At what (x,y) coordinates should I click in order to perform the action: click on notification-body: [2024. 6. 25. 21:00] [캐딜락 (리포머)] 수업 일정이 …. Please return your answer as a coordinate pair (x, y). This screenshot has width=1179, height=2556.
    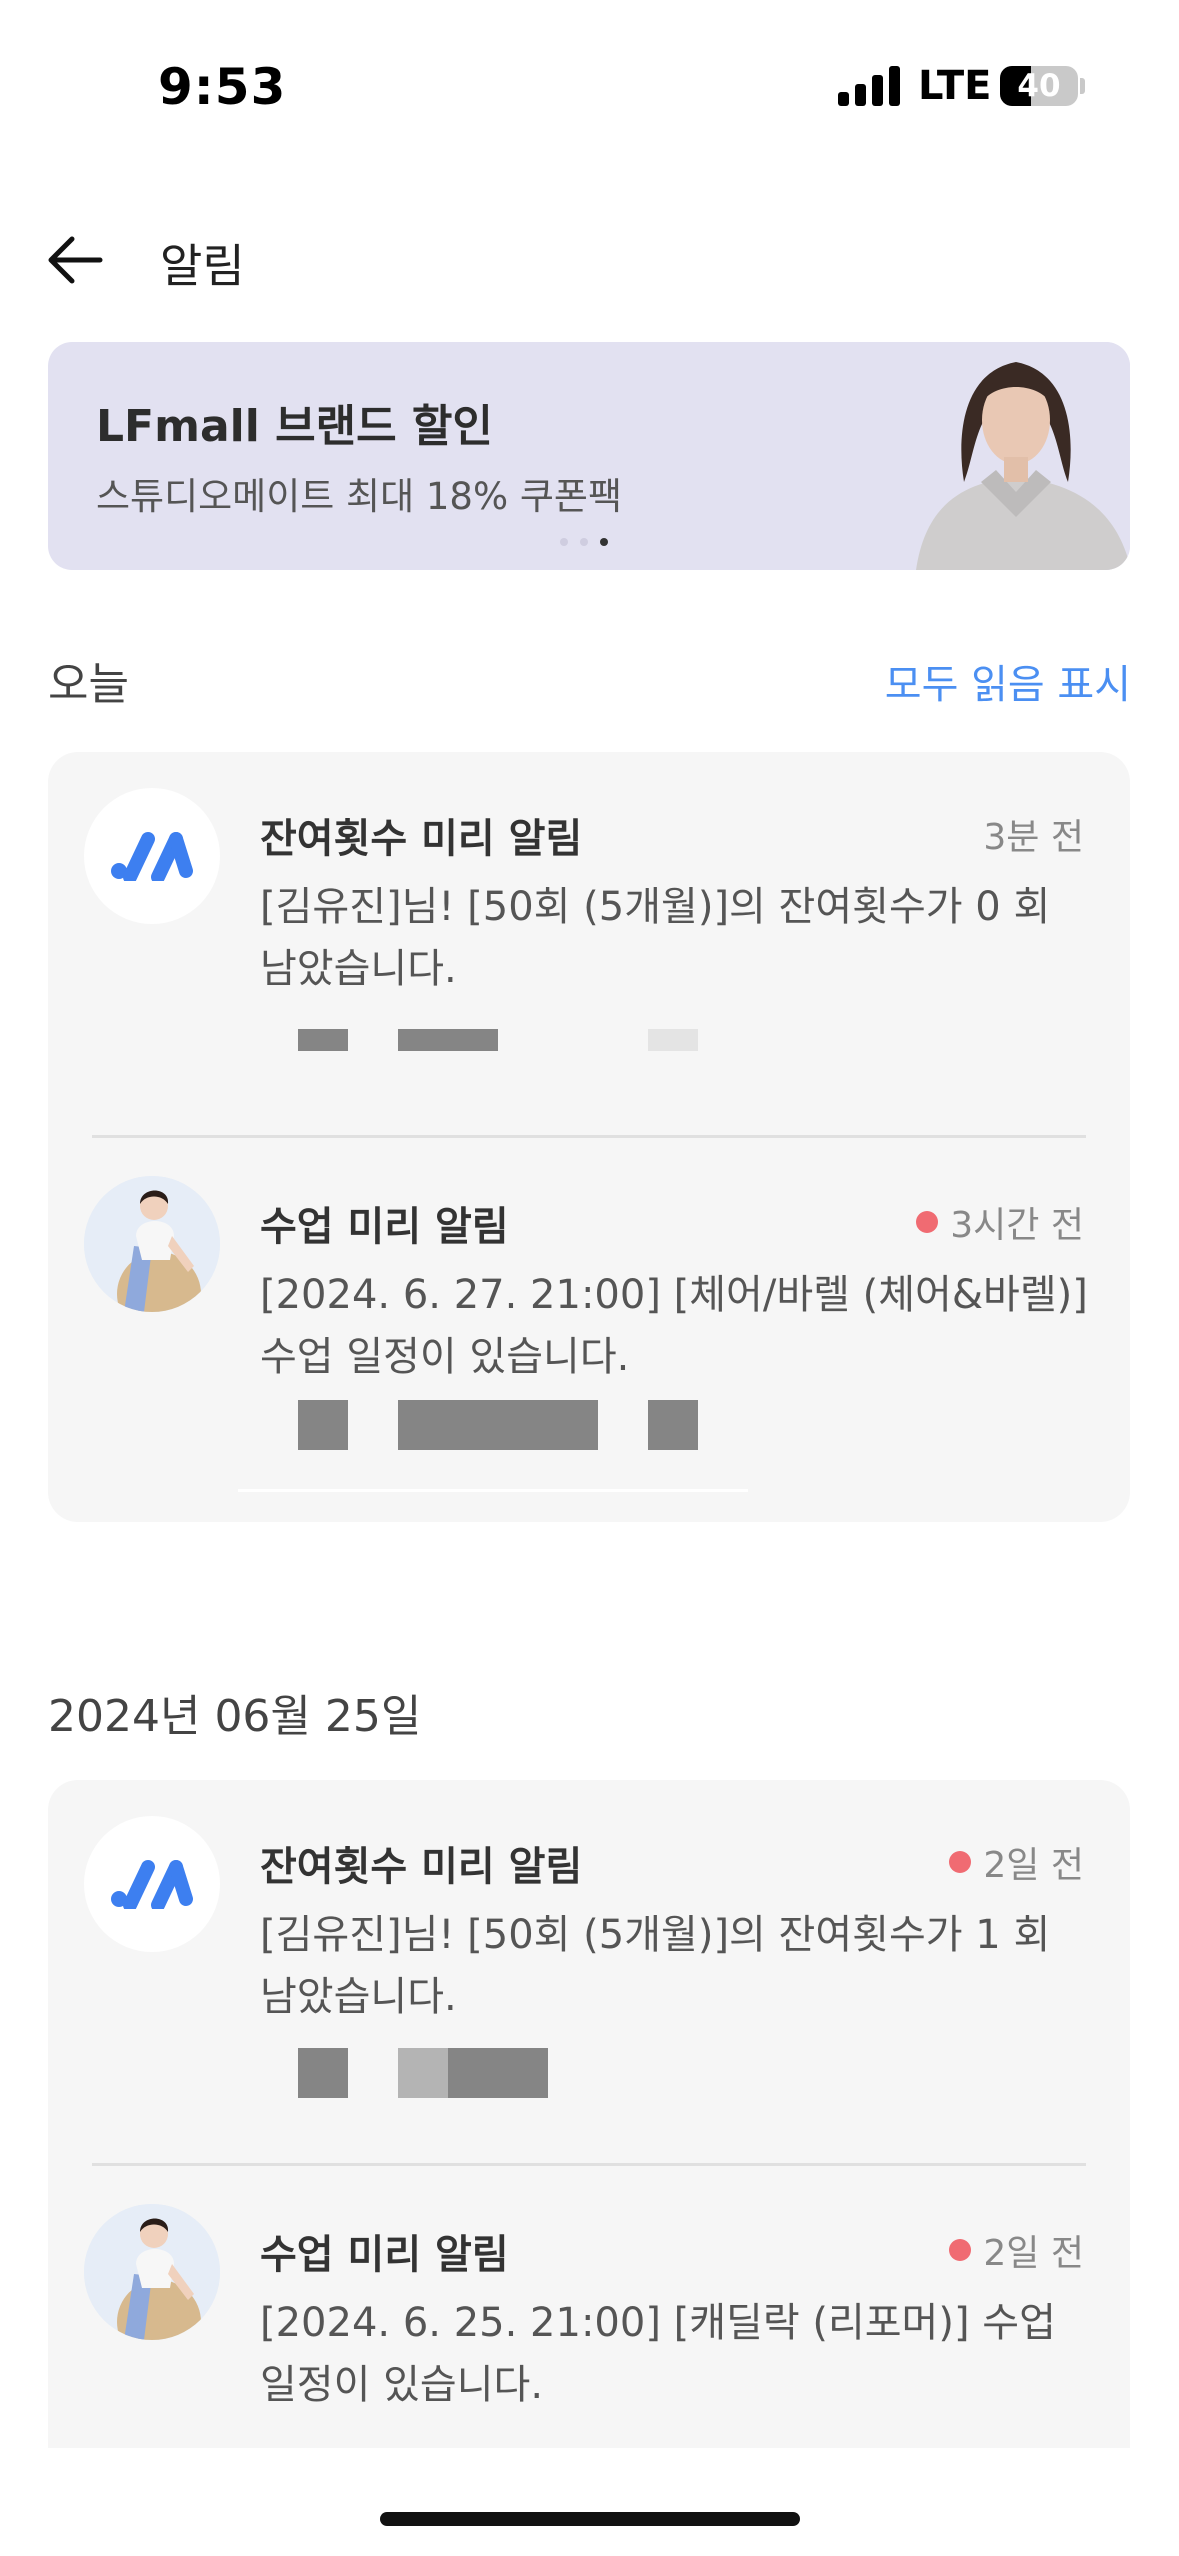
    Looking at the image, I should click on (658, 2354).